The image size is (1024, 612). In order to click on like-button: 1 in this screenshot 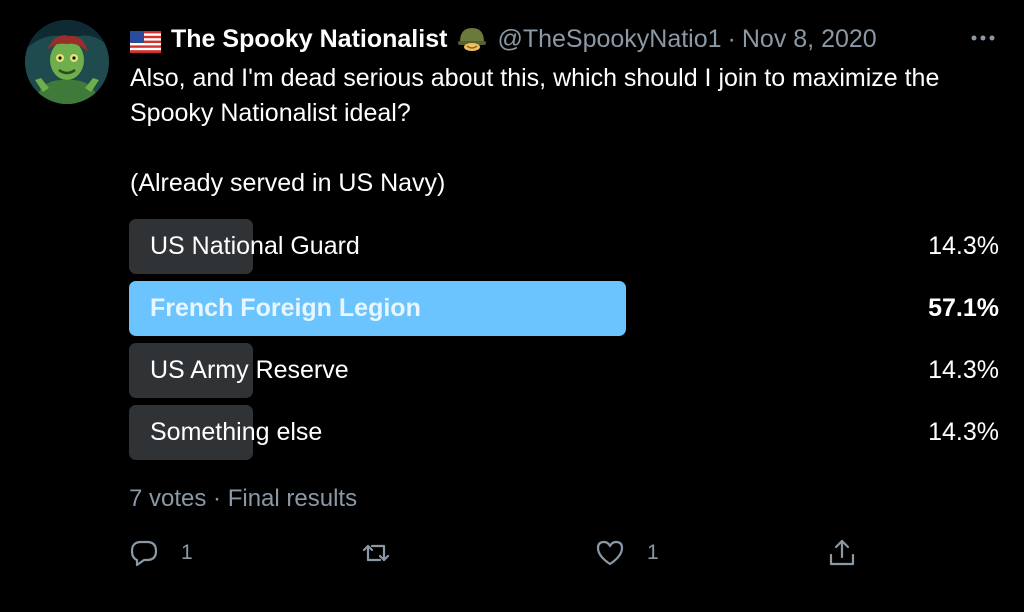, I will do `click(627, 553)`.